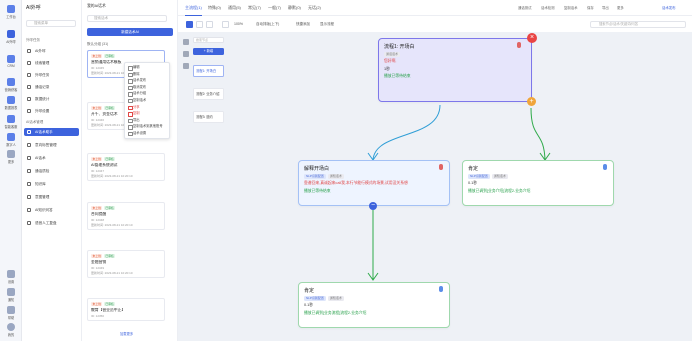 Image resolution: width=692 pixels, height=341 pixels. What do you see at coordinates (457, 69) in the screenshot?
I see `flow-node-start: 流程1: 开场白 通话话术 您好啊, 1秒 播放已等待结束 × +` at bounding box center [457, 69].